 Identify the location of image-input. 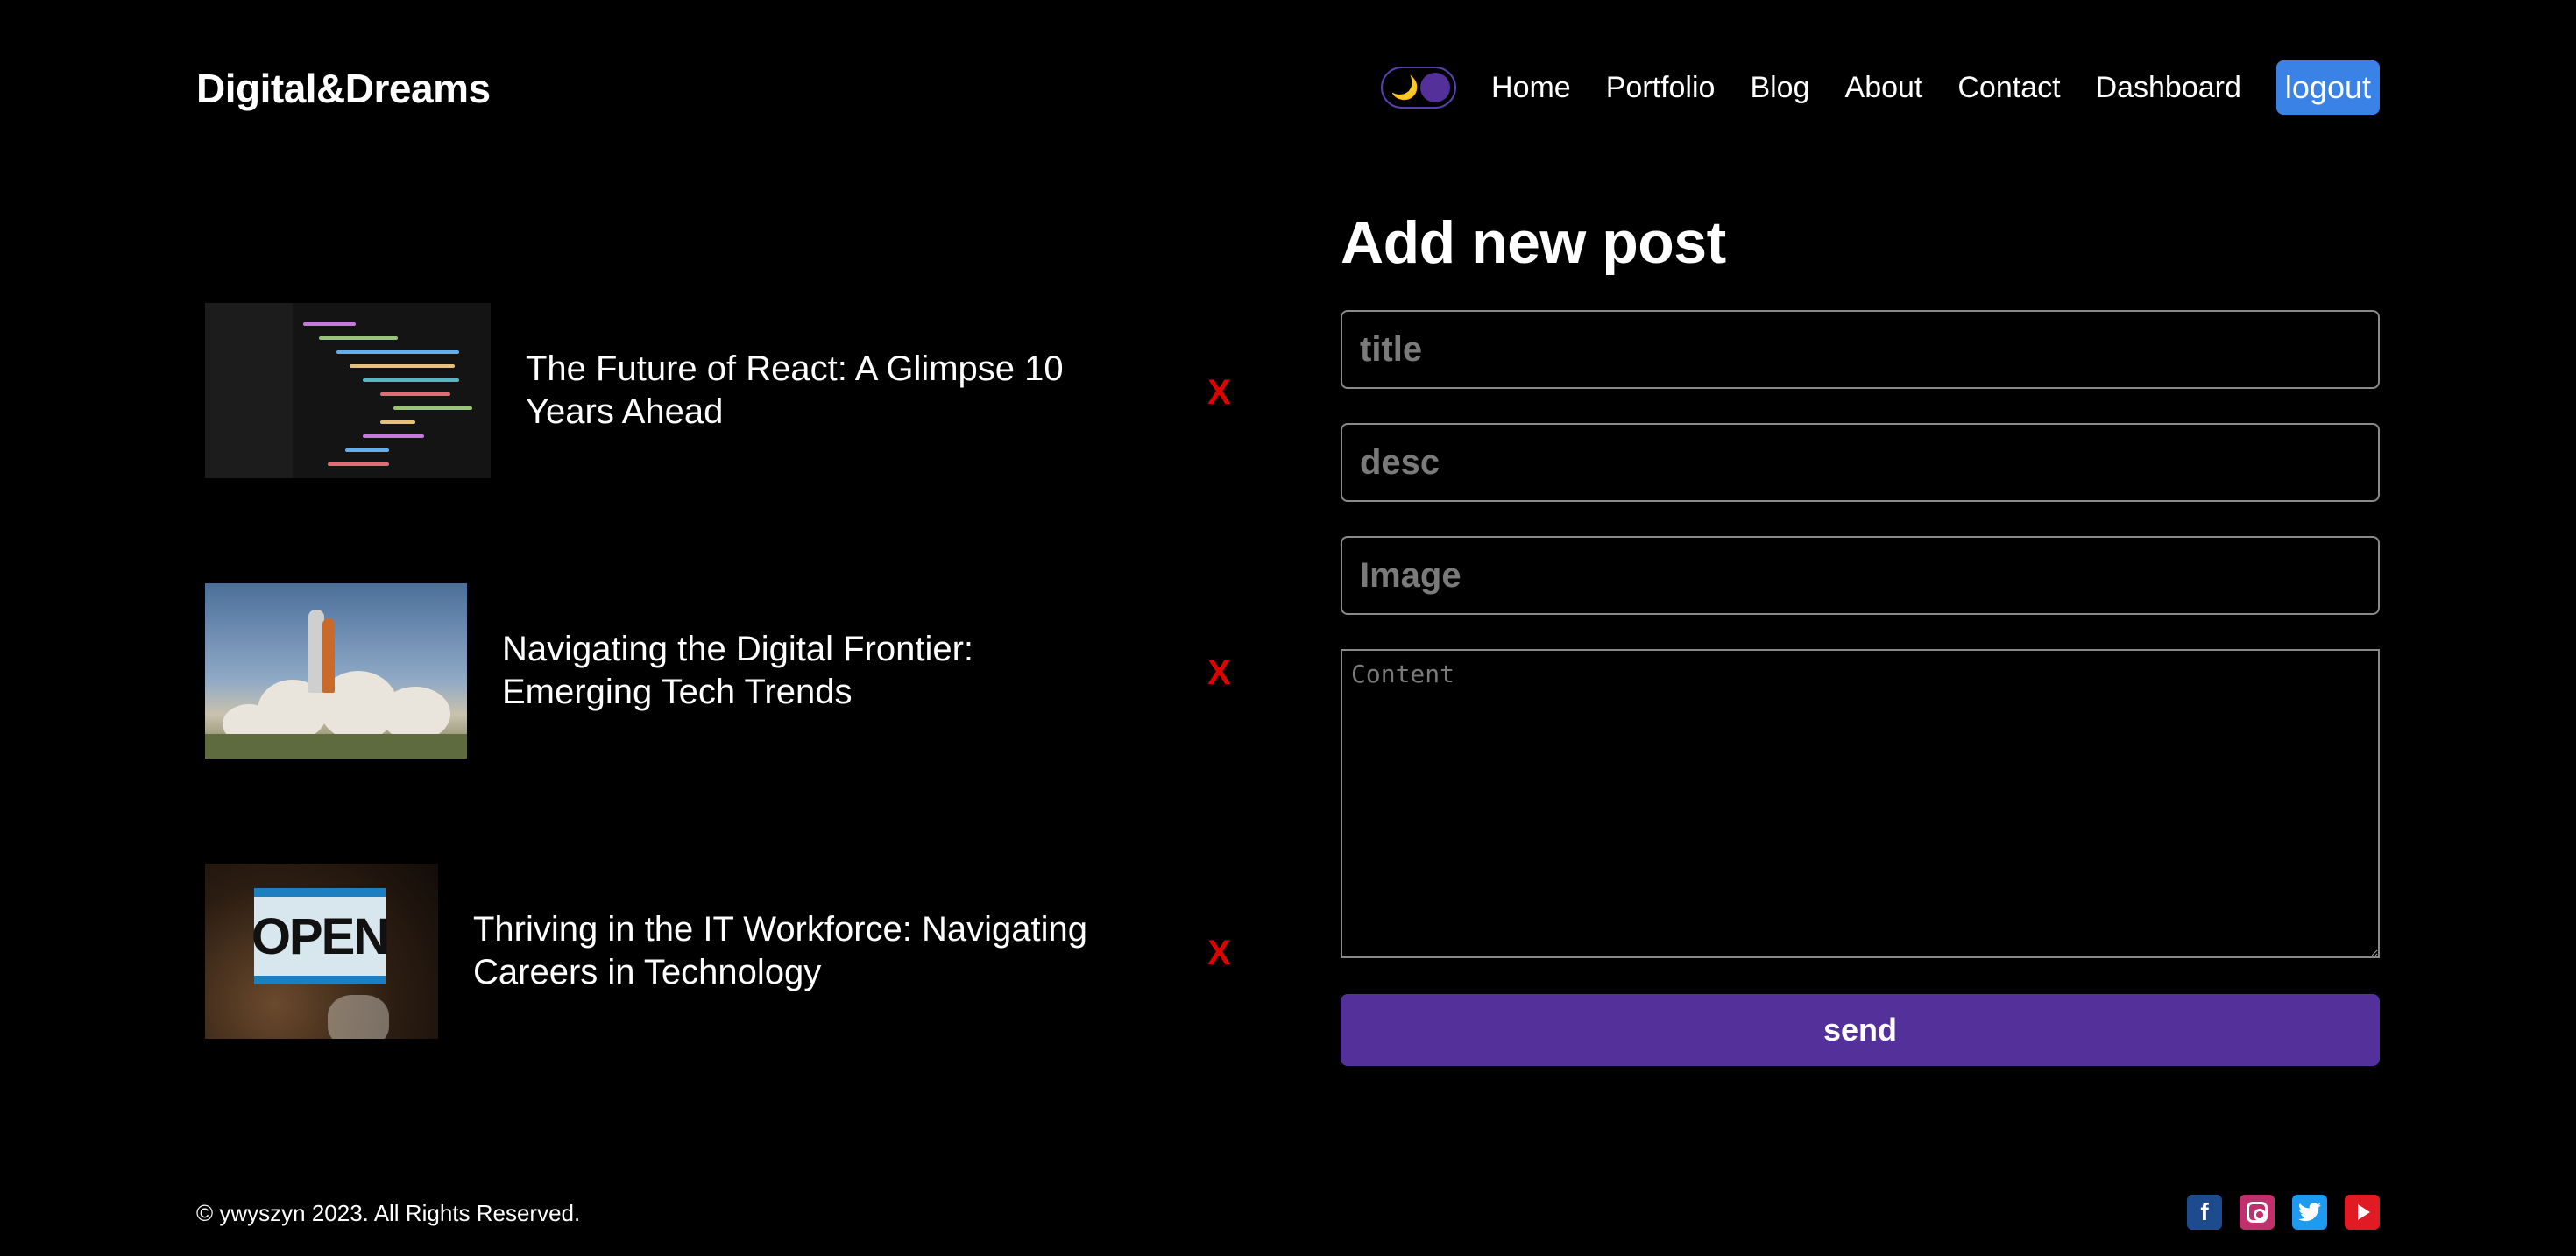
(1860, 575).